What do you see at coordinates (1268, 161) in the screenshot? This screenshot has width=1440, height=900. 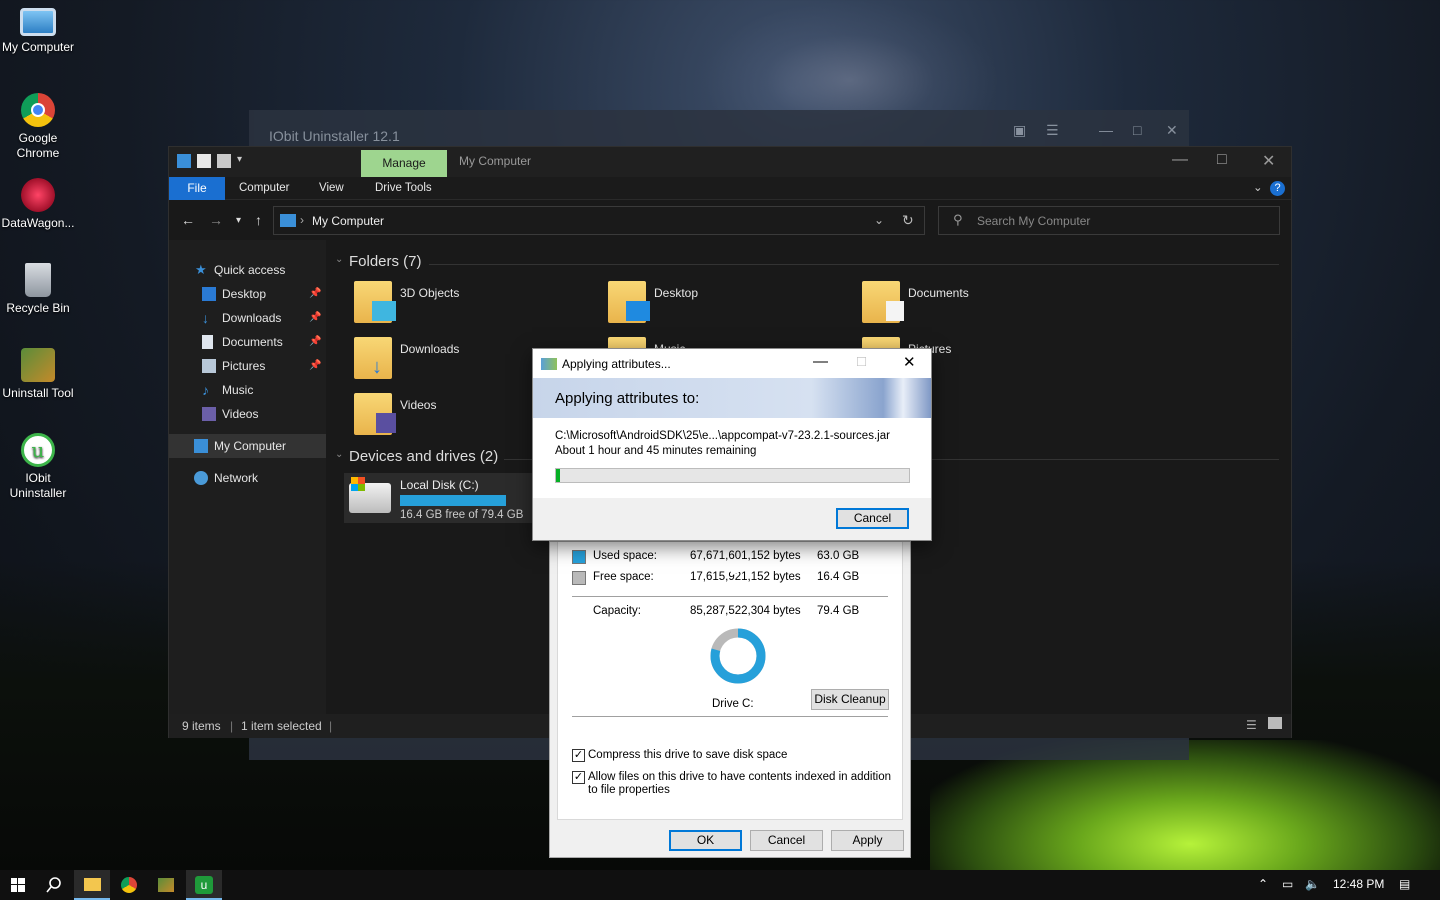 I see `close-button: ✕` at bounding box center [1268, 161].